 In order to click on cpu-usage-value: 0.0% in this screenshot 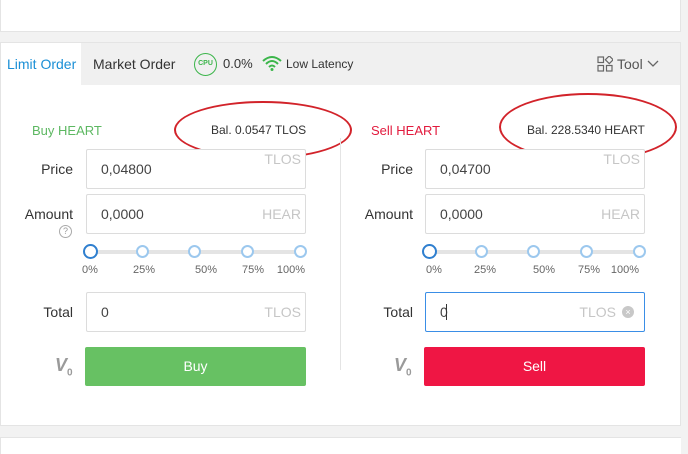, I will do `click(238, 63)`.